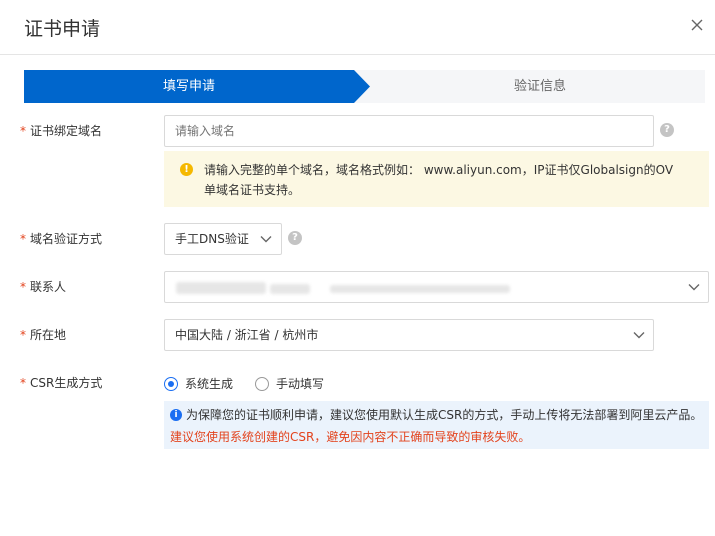 The image size is (715, 536). Describe the element at coordinates (66, 239) in the screenshot. I see `verify-method-label-text: 域名验证方式` at that location.